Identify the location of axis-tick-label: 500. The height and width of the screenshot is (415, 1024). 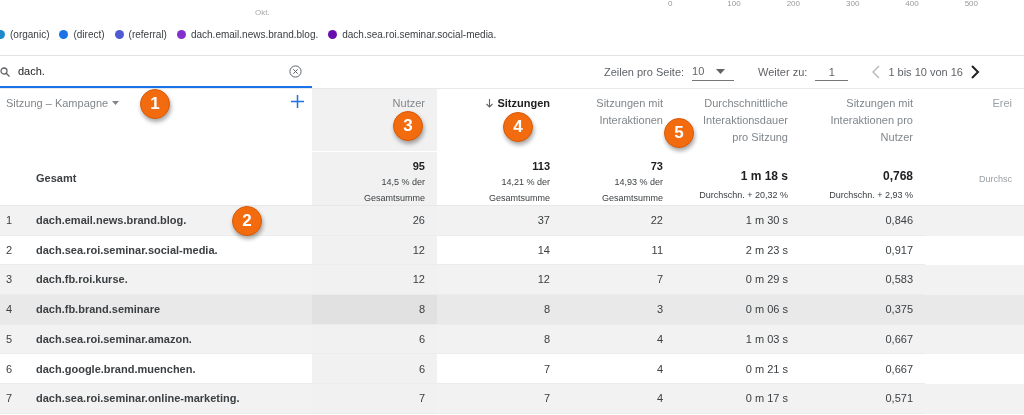
(971, 4).